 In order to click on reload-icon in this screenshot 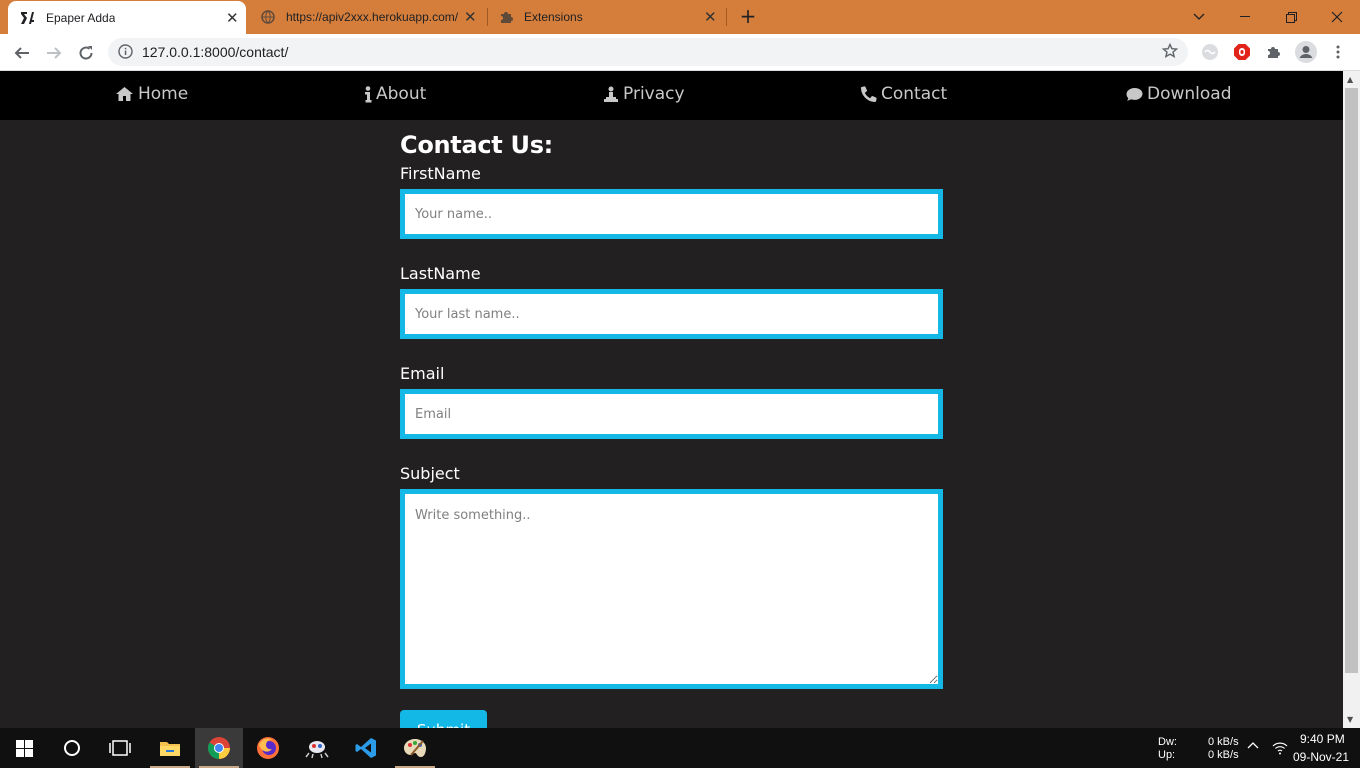, I will do `click(86, 53)`.